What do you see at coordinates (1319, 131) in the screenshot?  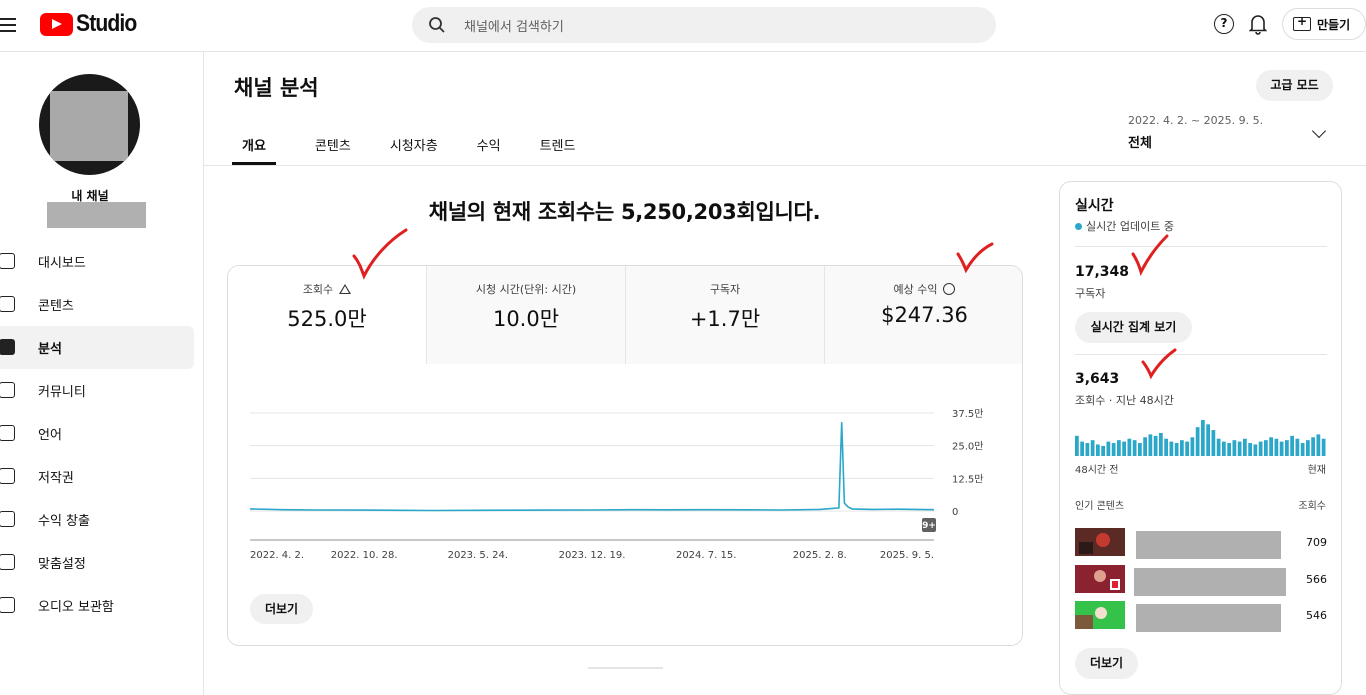 I see `chevron-down-icon` at bounding box center [1319, 131].